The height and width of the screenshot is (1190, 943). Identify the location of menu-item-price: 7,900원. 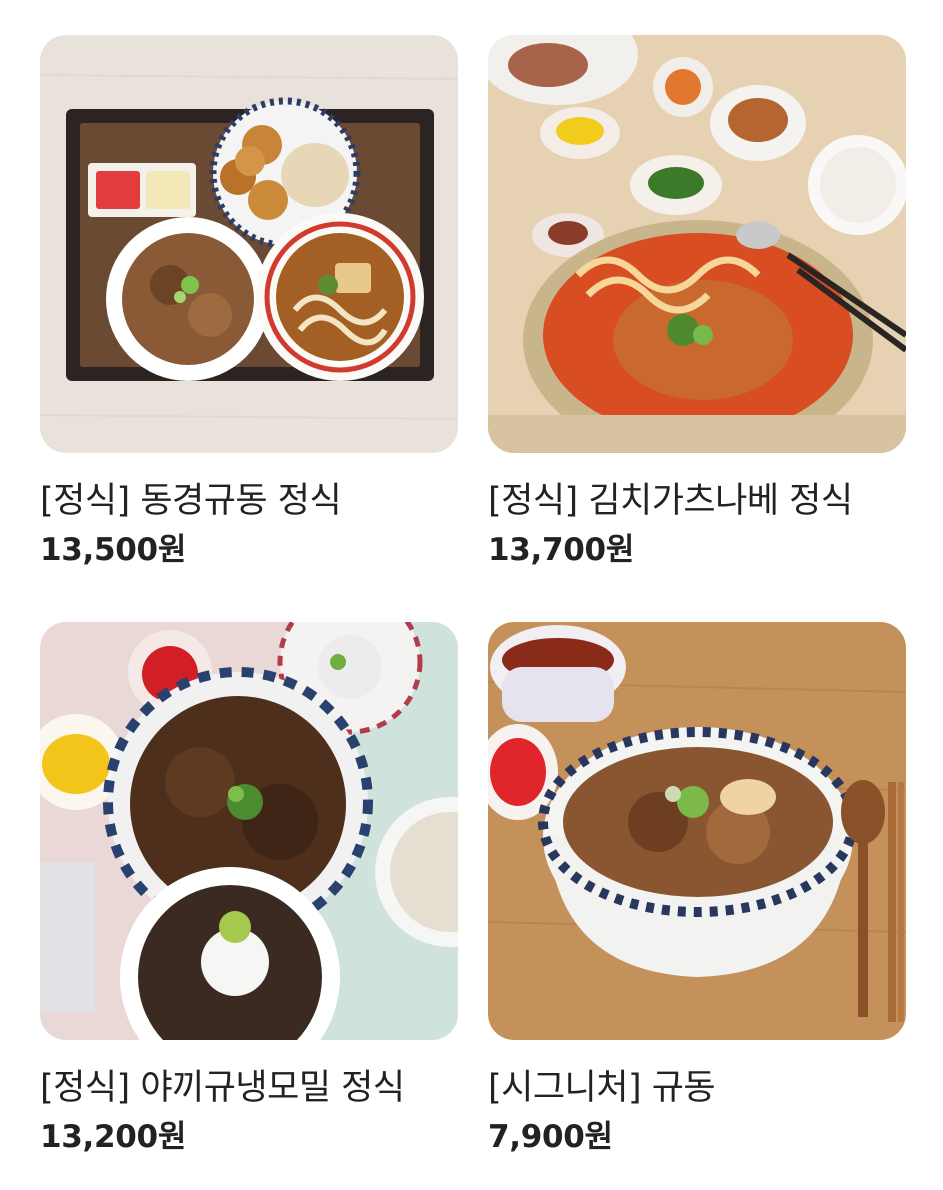
(550, 1137).